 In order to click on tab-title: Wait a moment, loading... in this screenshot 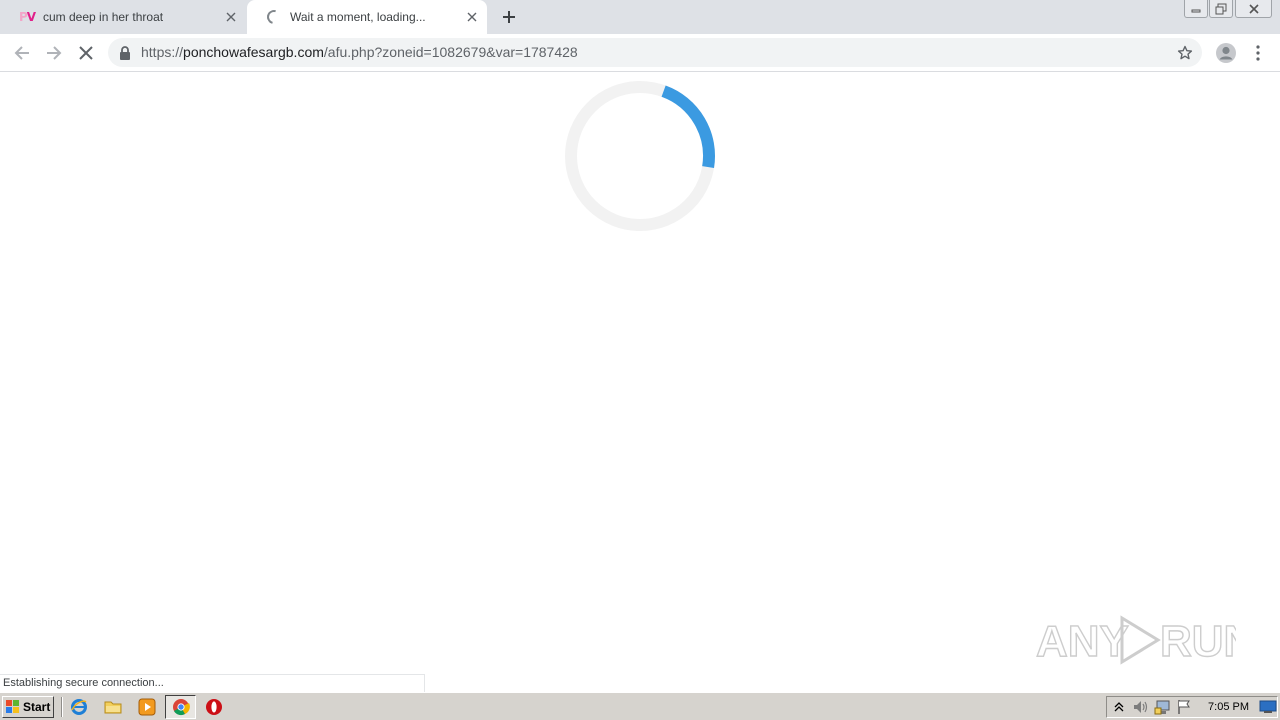, I will do `click(358, 17)`.